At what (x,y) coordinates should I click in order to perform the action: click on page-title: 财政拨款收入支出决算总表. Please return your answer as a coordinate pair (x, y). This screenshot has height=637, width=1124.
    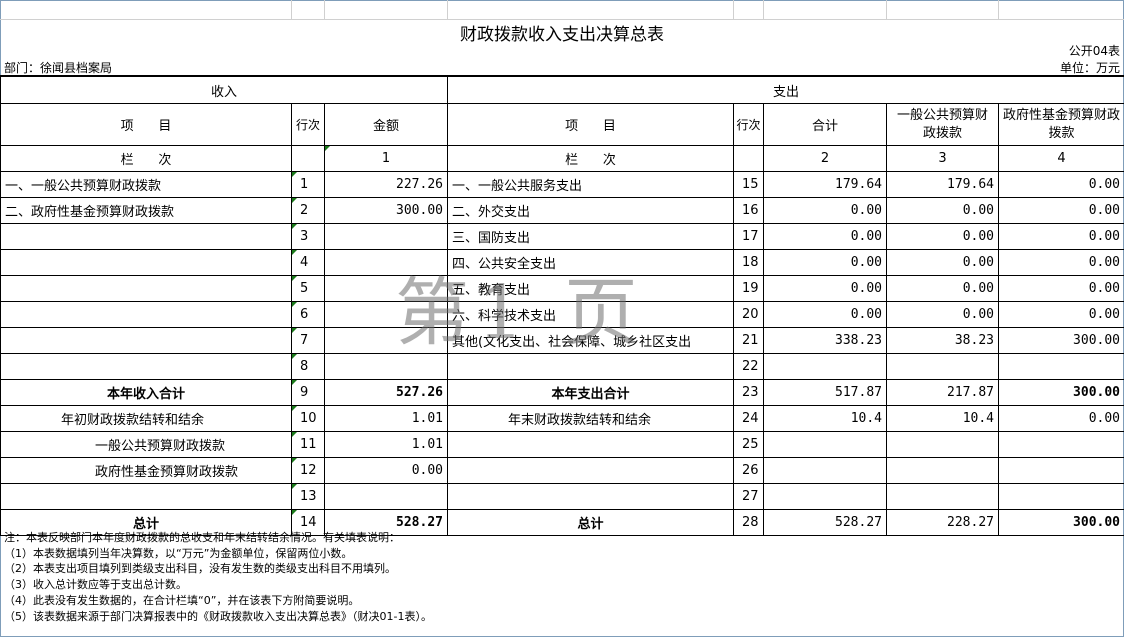
    Looking at the image, I should click on (562, 35).